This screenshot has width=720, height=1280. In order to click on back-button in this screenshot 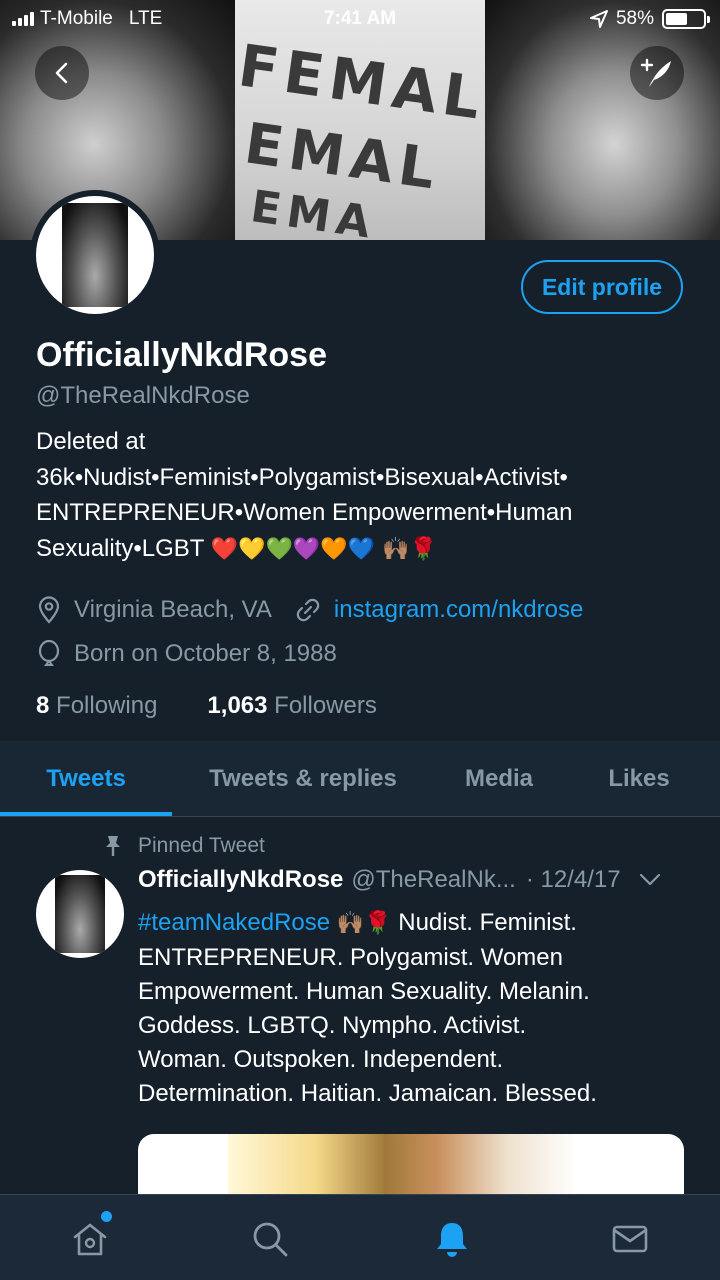, I will do `click(62, 73)`.